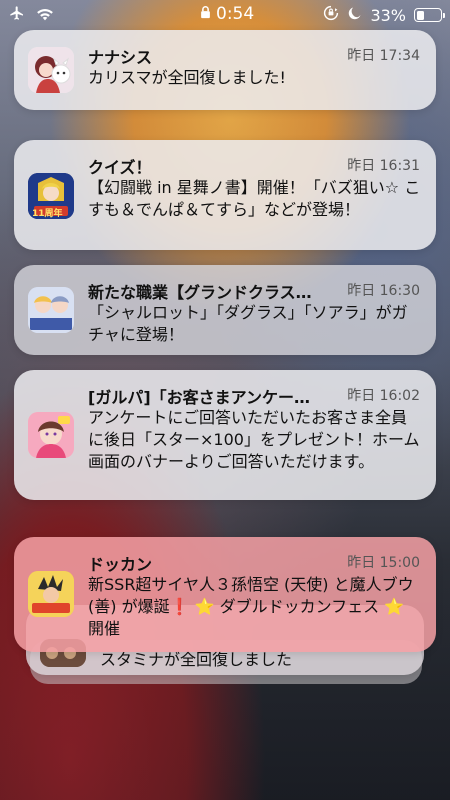 The height and width of the screenshot is (800, 450). Describe the element at coordinates (51, 594) in the screenshot. I see `dokkan-app-icon` at that location.